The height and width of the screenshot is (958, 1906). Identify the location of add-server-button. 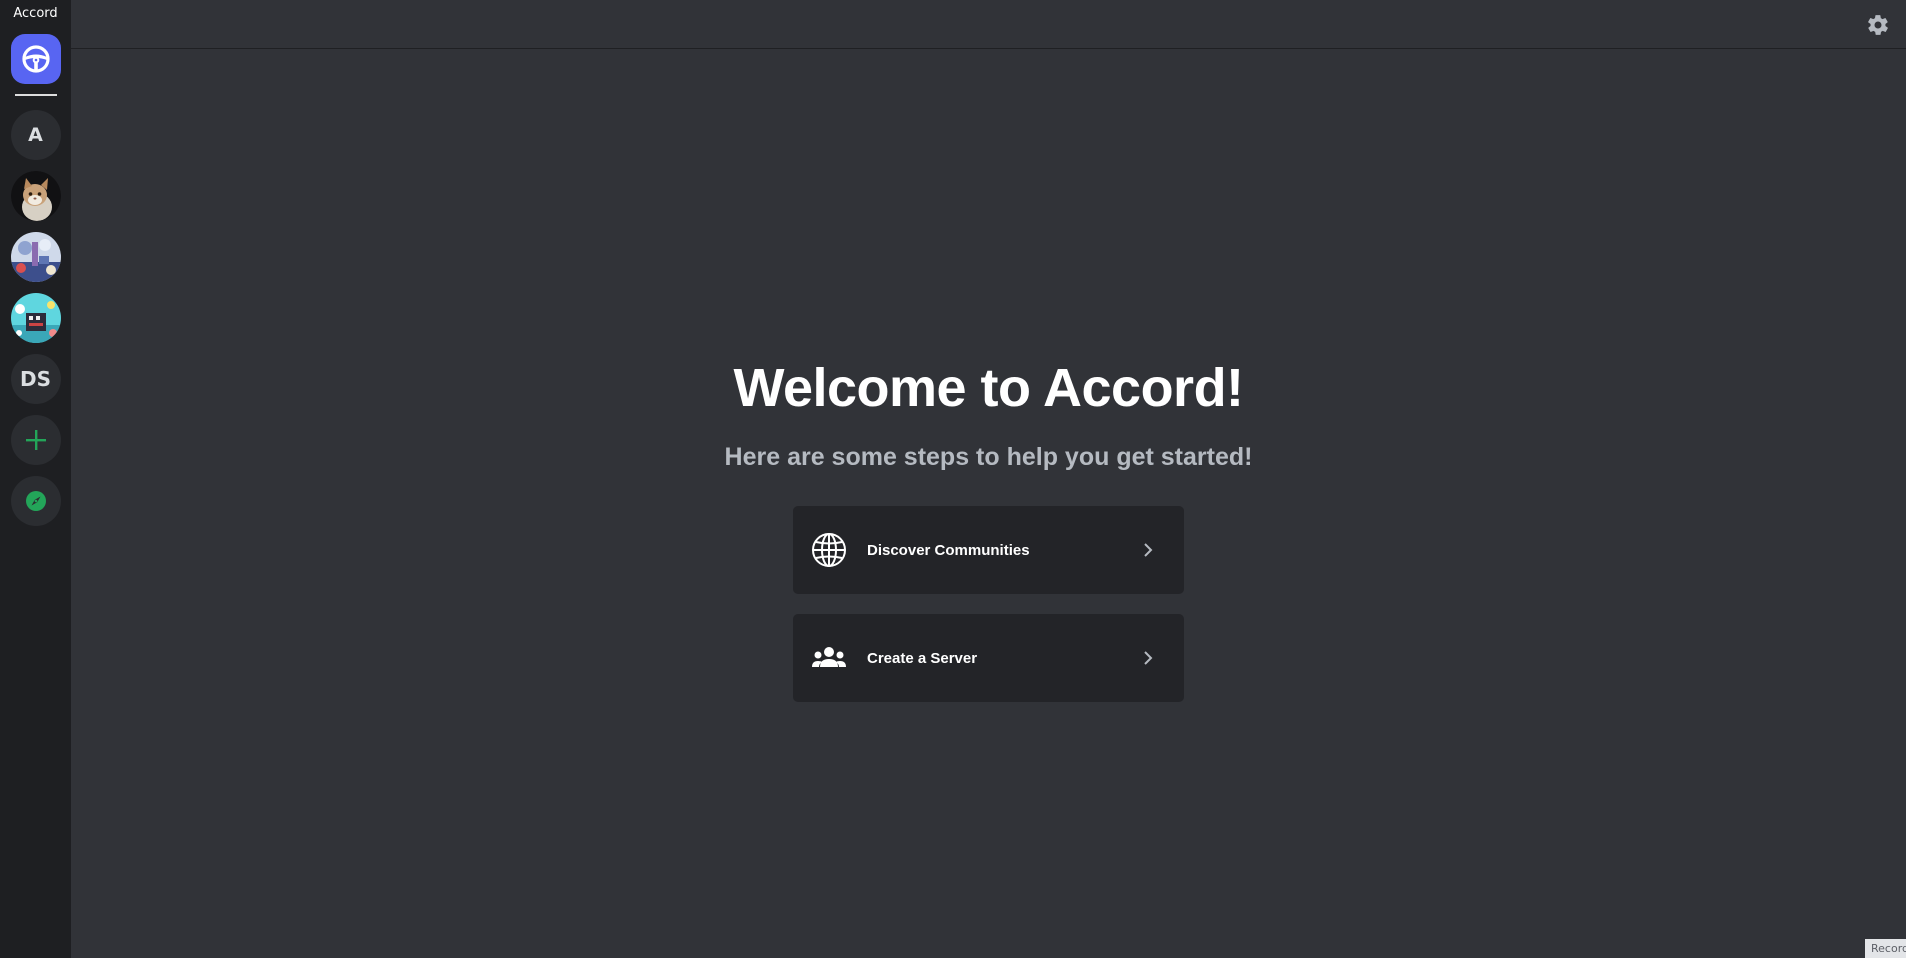
(35, 440).